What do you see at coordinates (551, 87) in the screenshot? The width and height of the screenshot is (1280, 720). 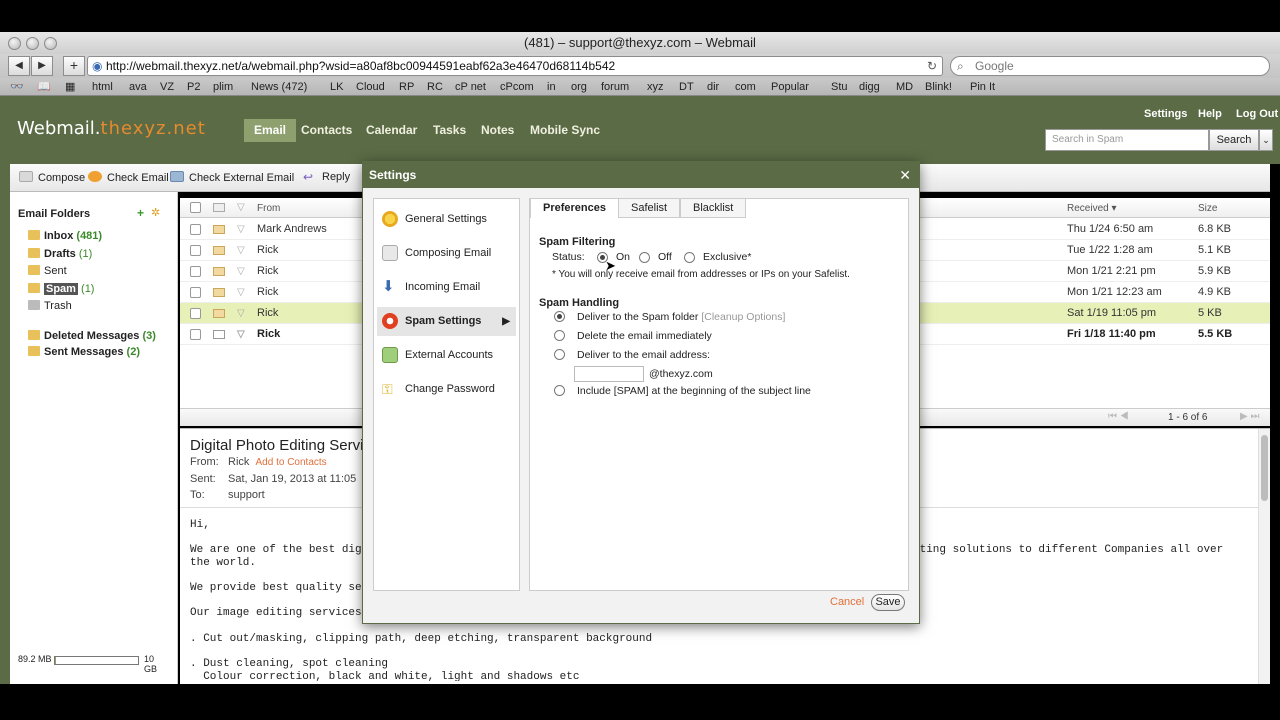 I see `bookmark-link: in` at bounding box center [551, 87].